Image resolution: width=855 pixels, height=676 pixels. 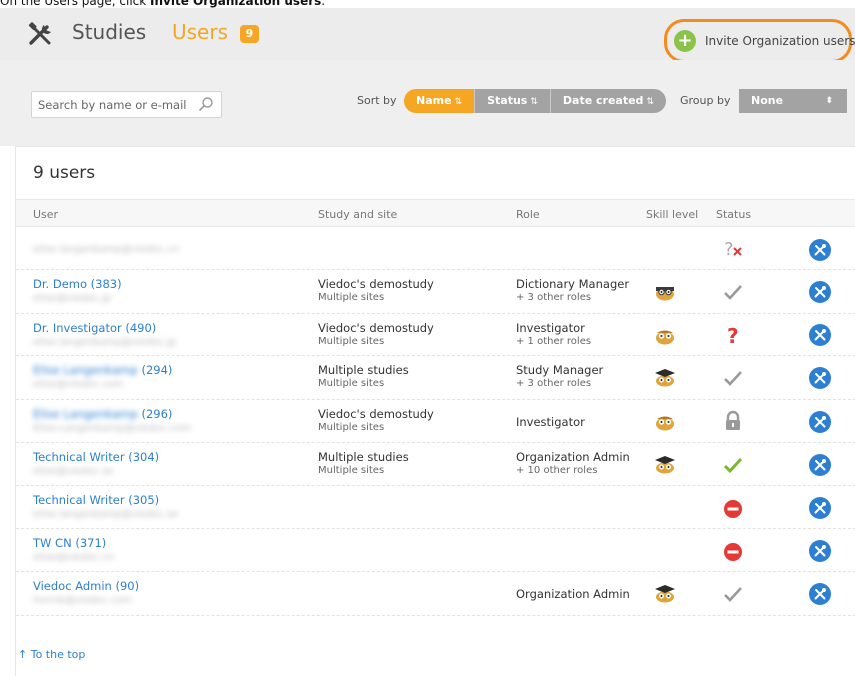 I want to click on user-name-link: Elise Langenkamp (296), so click(x=112, y=414).